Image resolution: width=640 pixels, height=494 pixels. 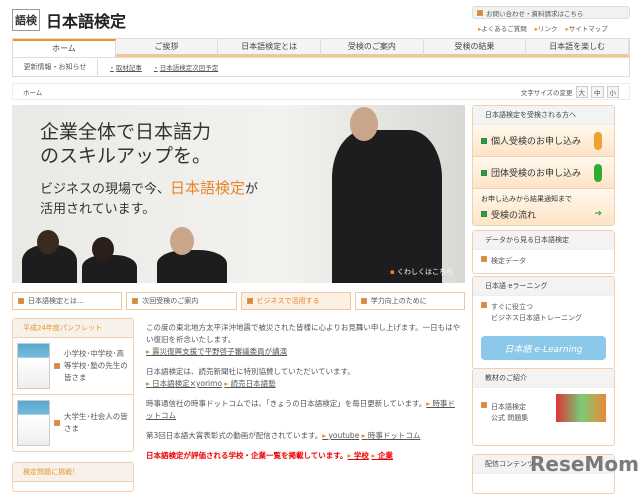 I want to click on font-small-button: 小, so click(x=612, y=91).